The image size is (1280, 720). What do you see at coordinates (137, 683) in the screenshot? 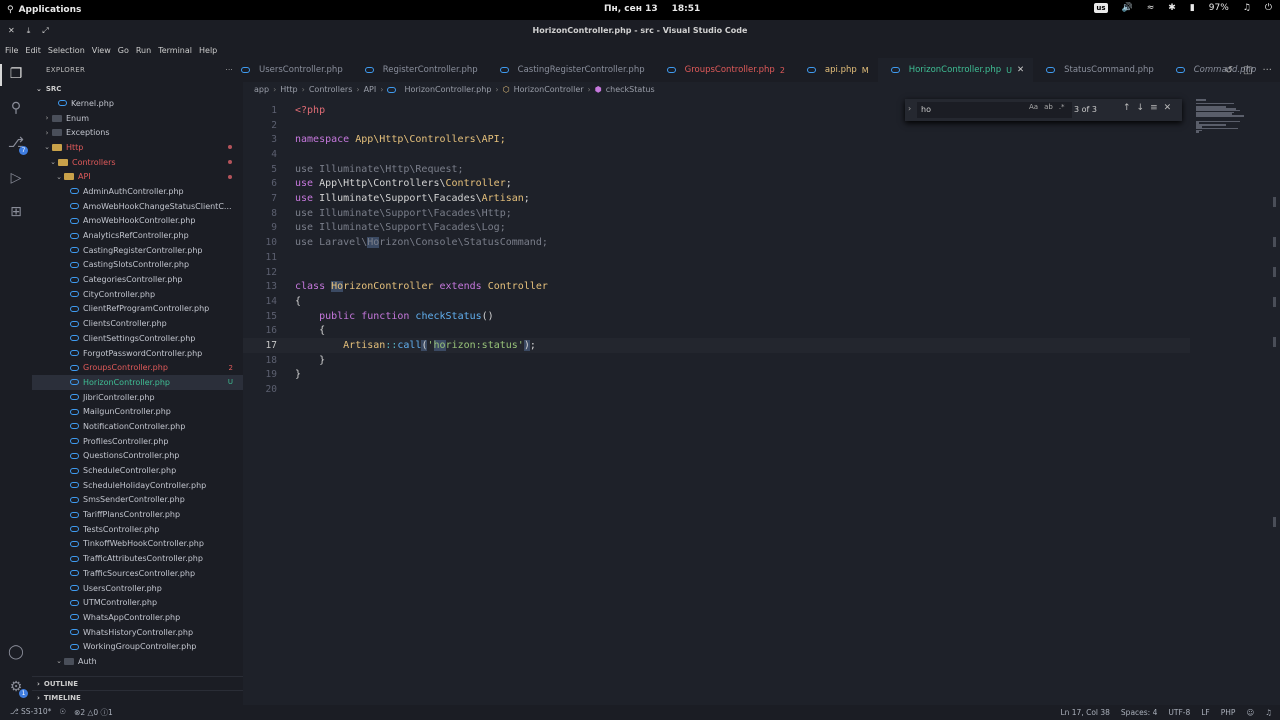
I see `outline-section: › OUTLINE` at bounding box center [137, 683].